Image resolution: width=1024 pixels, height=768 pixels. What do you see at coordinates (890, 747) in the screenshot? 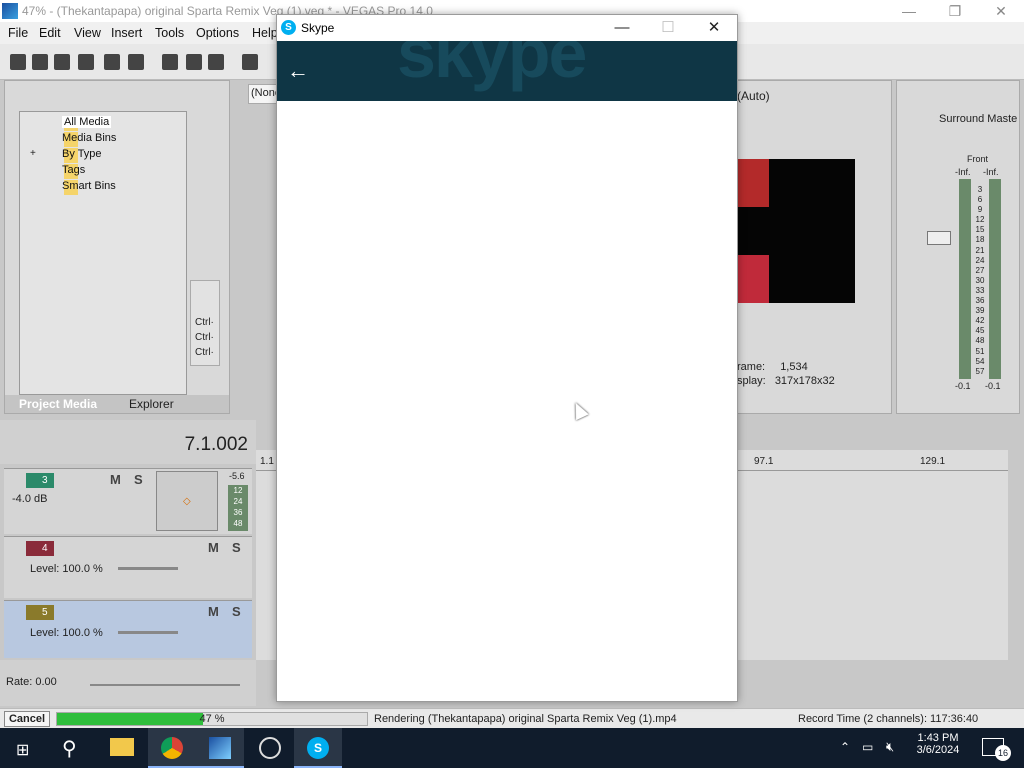
I see `volume-muted-icon: 🔇︎` at bounding box center [890, 747].